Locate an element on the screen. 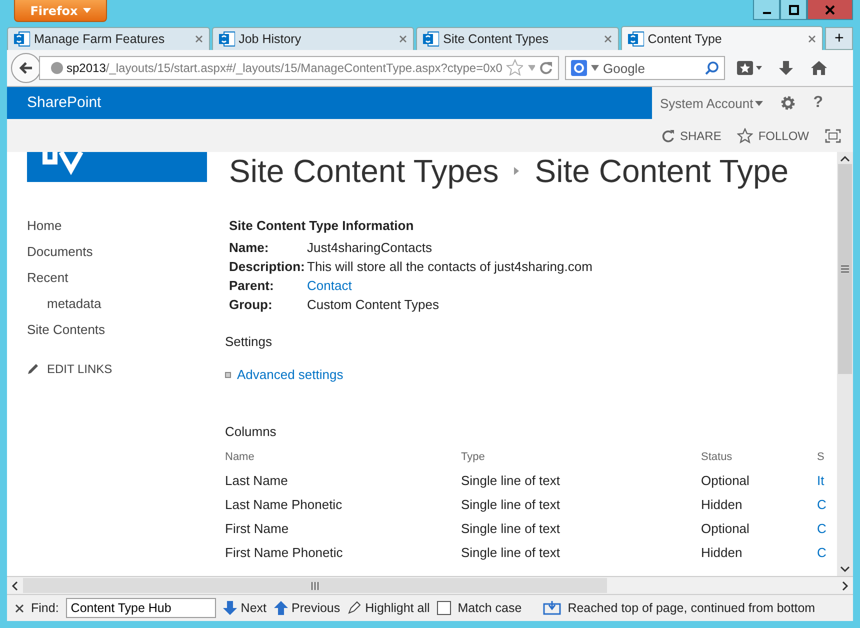 Image resolution: width=860 pixels, height=628 pixels. wrap-around-icon is located at coordinates (551, 608).